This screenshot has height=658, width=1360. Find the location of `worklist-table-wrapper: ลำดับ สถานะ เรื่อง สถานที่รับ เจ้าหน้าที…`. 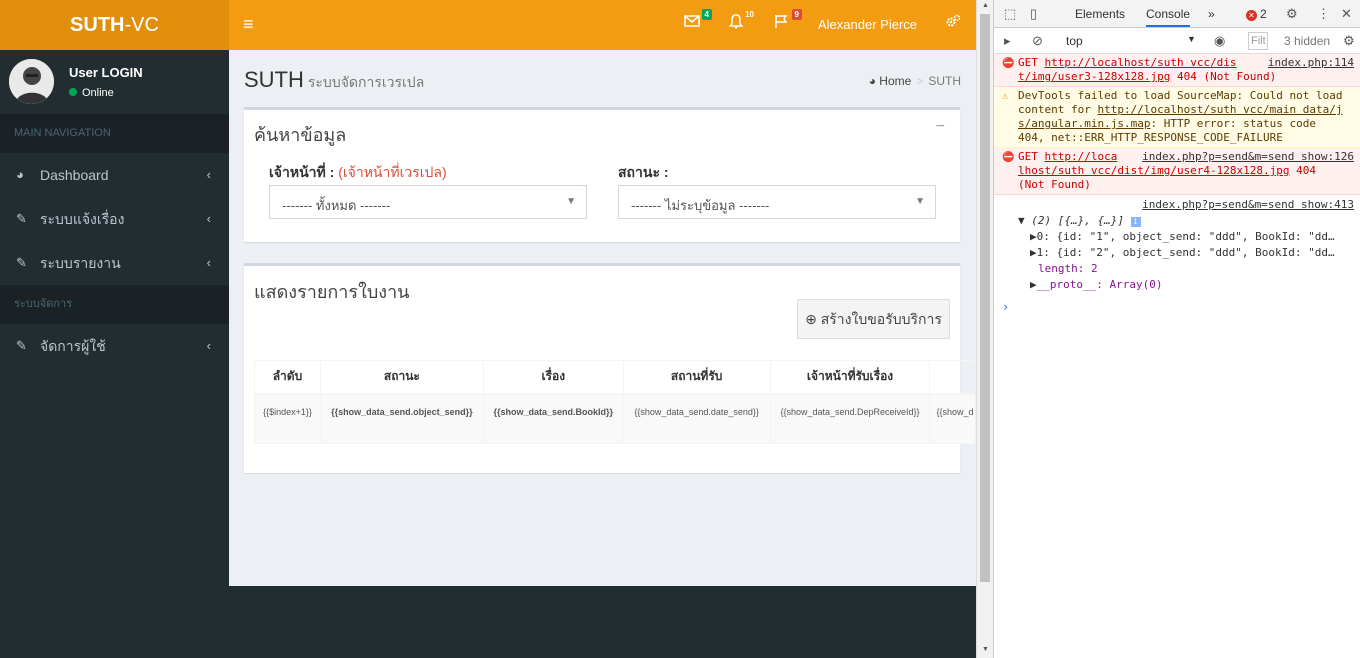

worklist-table-wrapper: ลำดับ สถานะ เรื่อง สถานที่รับ เจ้าหน้าที… is located at coordinates (614, 402).